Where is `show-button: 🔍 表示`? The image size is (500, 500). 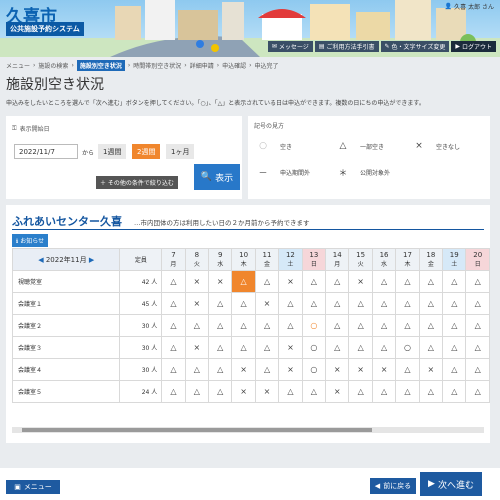 show-button: 🔍 表示 is located at coordinates (217, 177).